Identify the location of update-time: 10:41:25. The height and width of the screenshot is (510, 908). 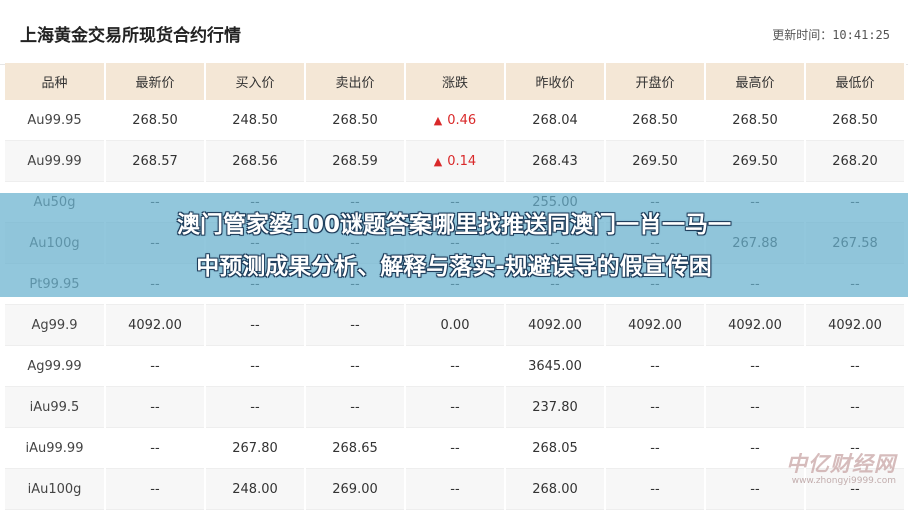
(861, 35).